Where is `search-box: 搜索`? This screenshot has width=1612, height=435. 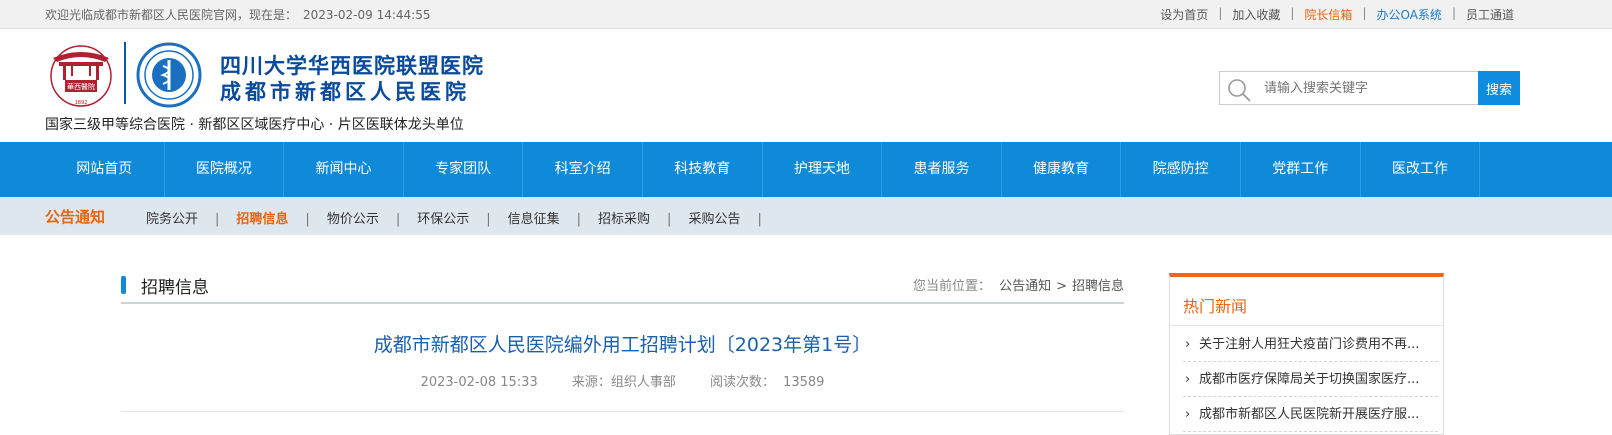
search-box: 搜索 is located at coordinates (1369, 88).